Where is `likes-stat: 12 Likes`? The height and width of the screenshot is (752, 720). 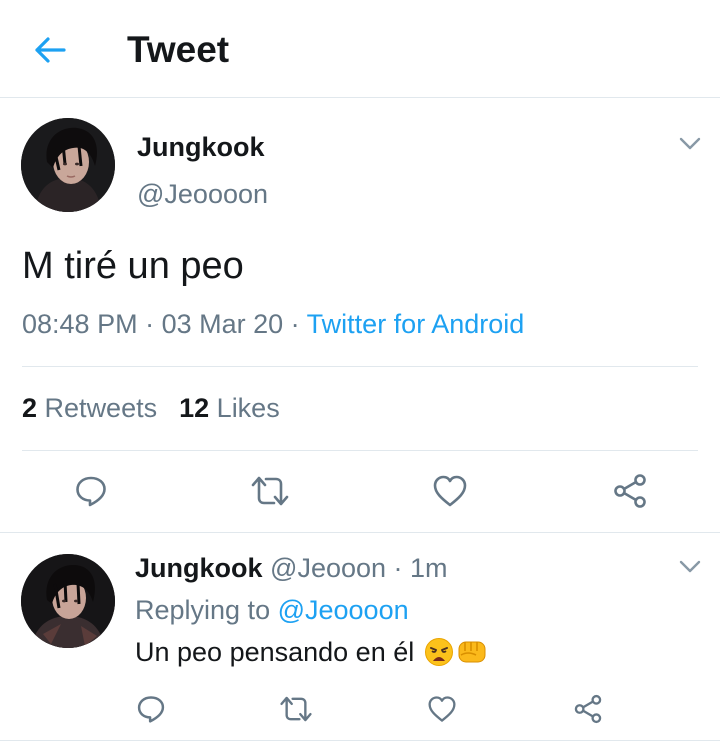
likes-stat: 12 Likes is located at coordinates (229, 408).